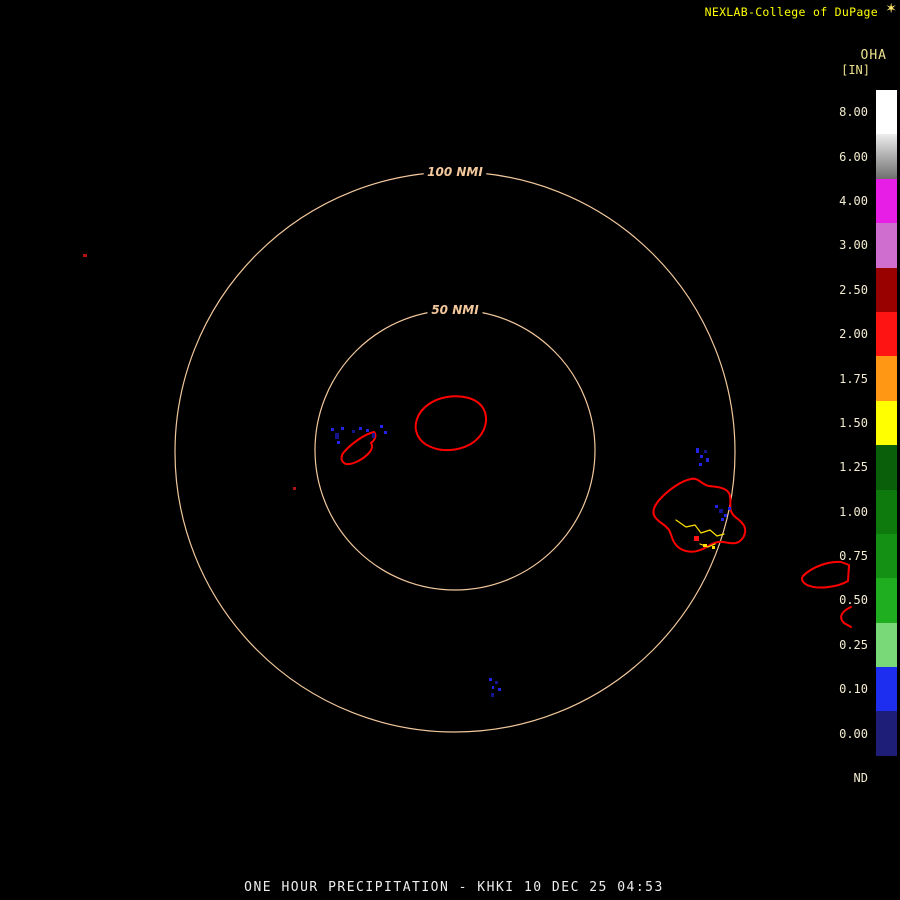 The width and height of the screenshot is (900, 900). Describe the element at coordinates (699, 515) in the screenshot. I see `oahu-coastline` at that location.